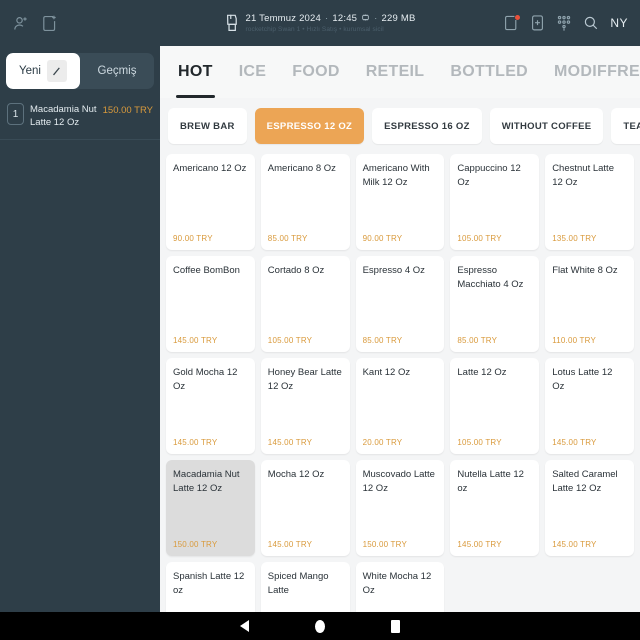 The height and width of the screenshot is (640, 640). What do you see at coordinates (232, 23) in the screenshot?
I see `printer-status-icon` at bounding box center [232, 23].